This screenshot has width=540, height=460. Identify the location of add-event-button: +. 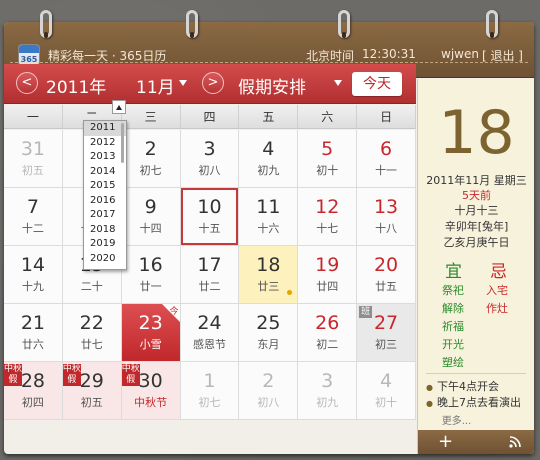
(445, 442).